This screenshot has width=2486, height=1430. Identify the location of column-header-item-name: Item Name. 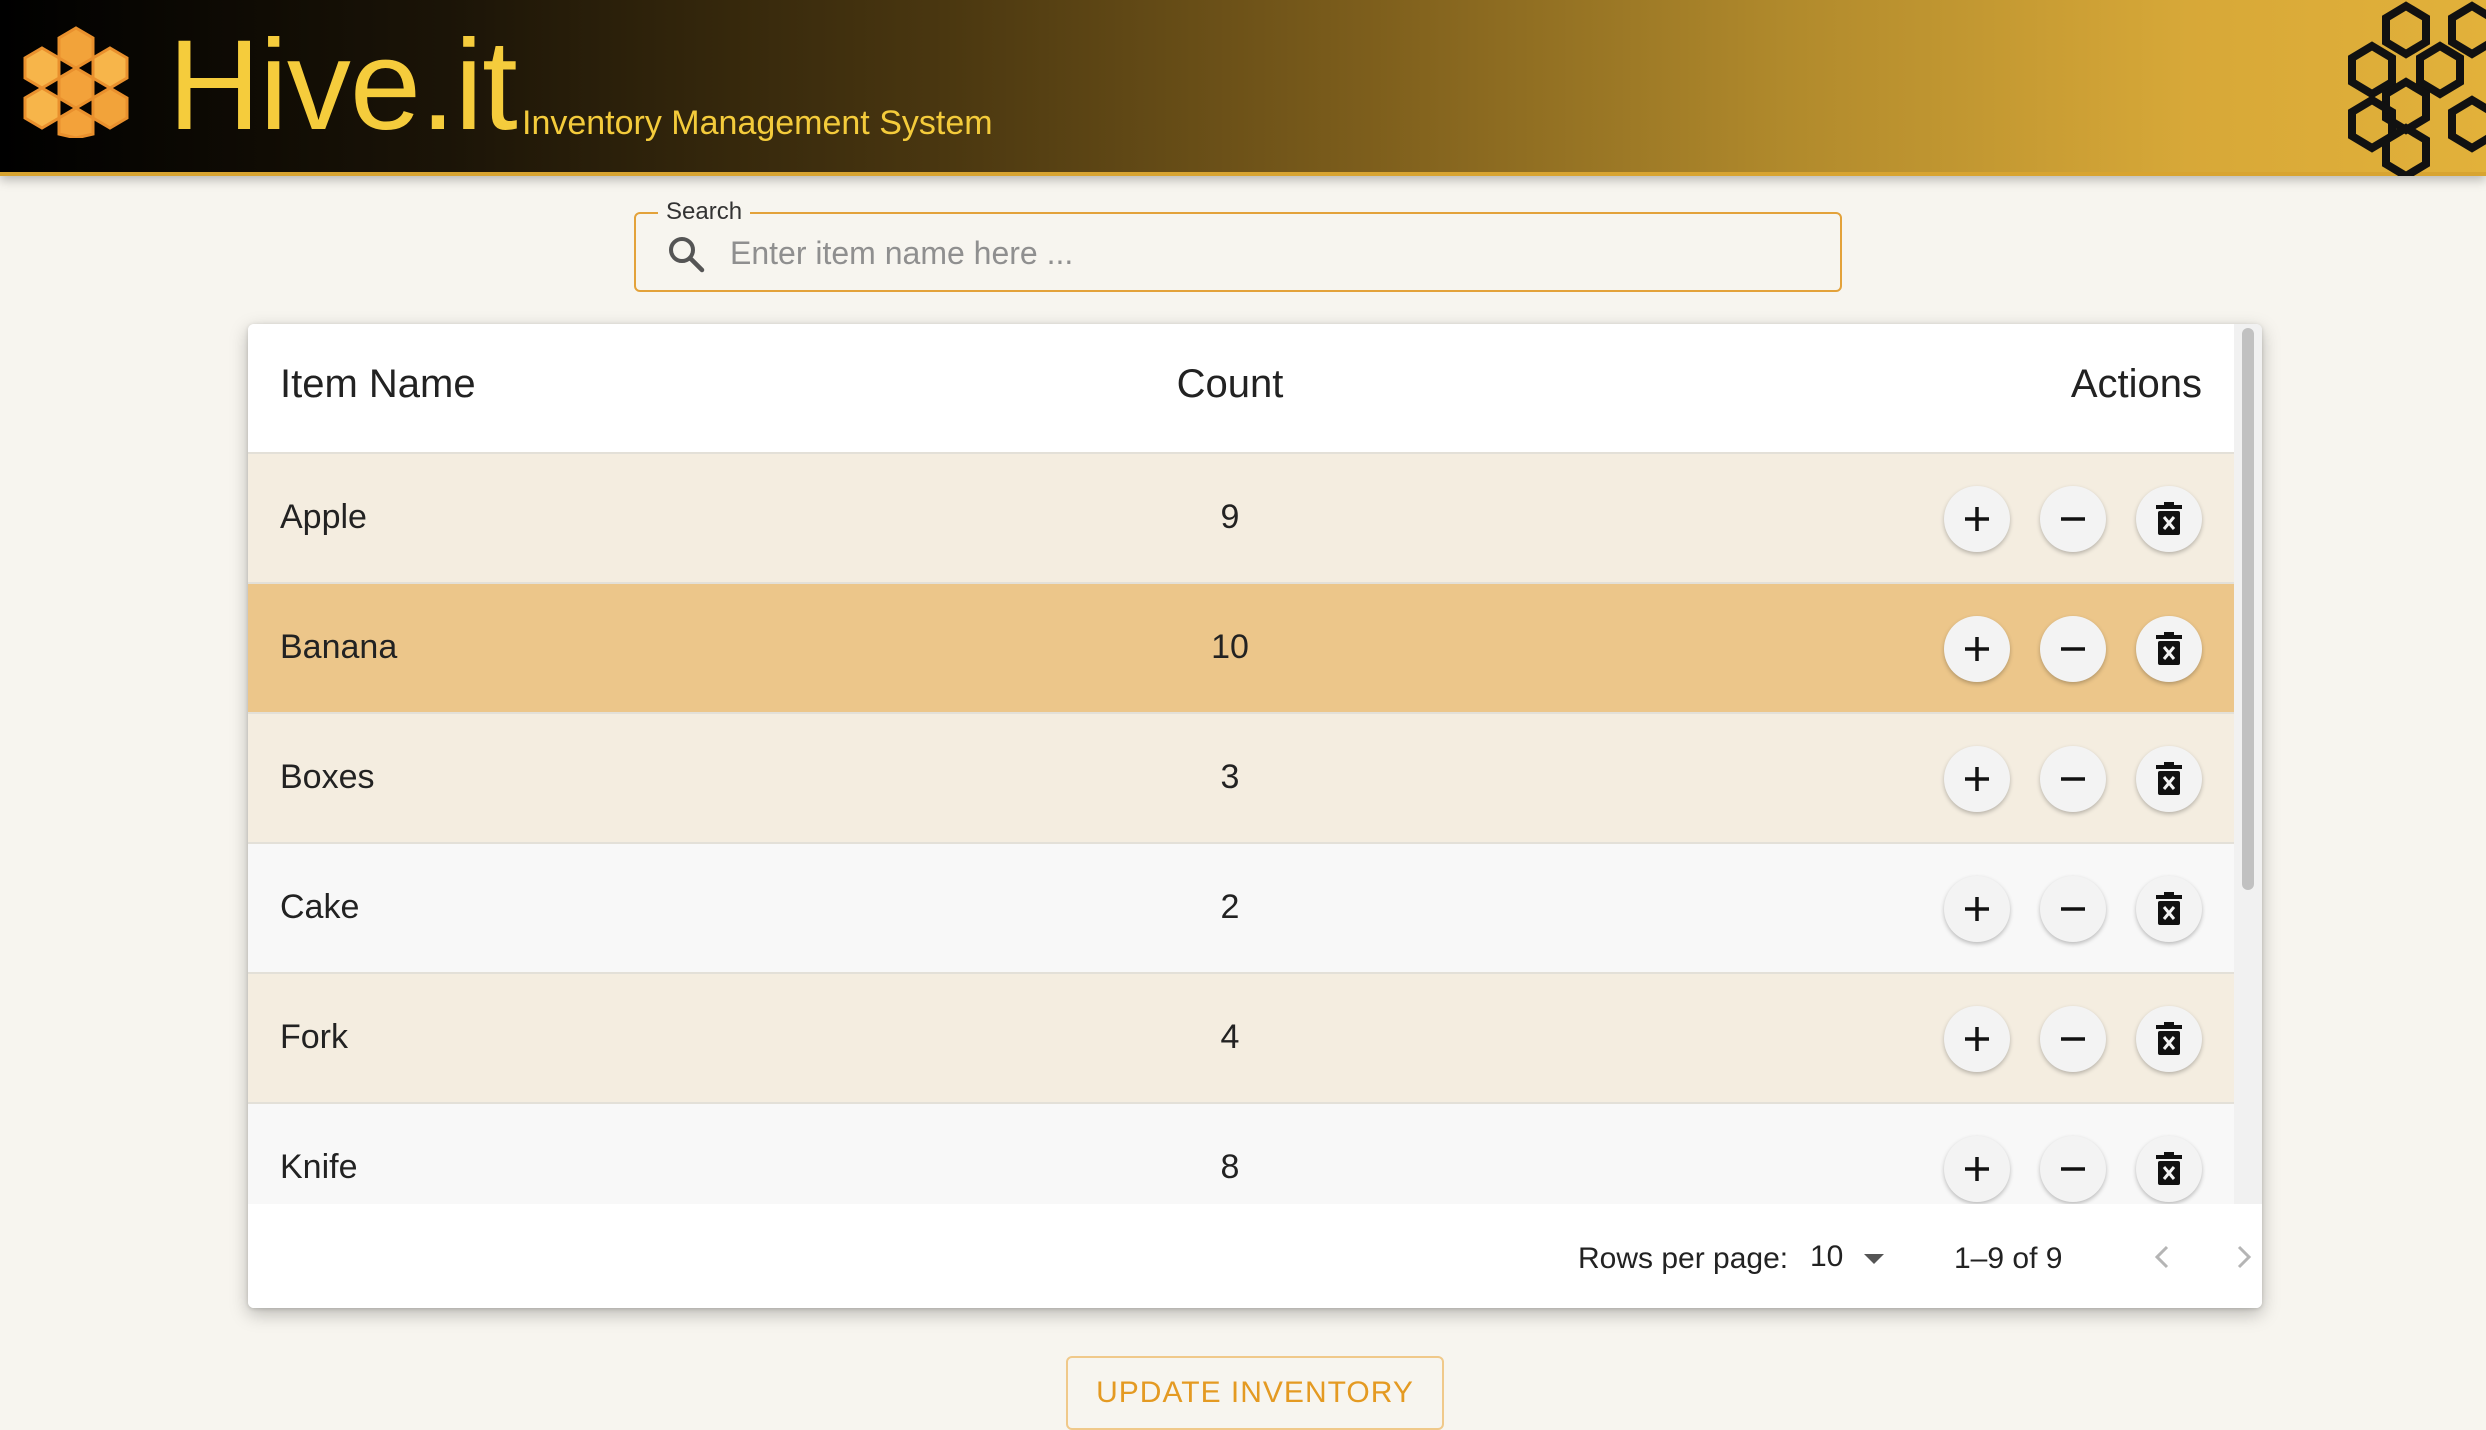
(378, 384).